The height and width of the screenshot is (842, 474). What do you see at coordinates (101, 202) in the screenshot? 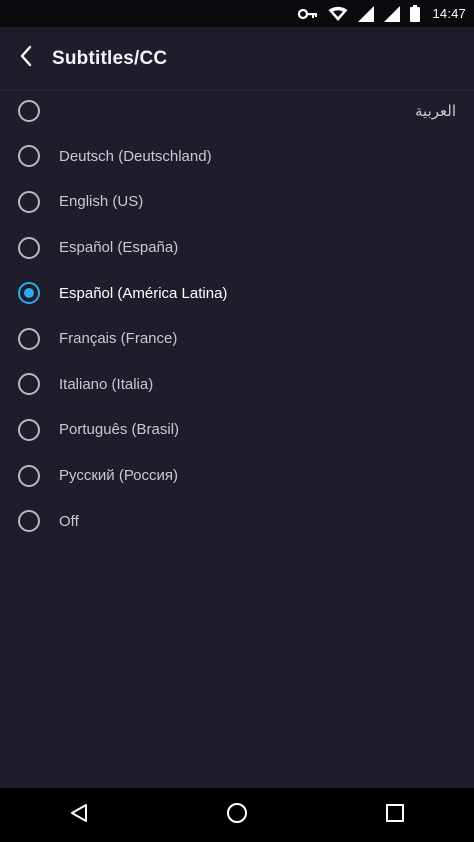
I see `option-label: English (US)` at bounding box center [101, 202].